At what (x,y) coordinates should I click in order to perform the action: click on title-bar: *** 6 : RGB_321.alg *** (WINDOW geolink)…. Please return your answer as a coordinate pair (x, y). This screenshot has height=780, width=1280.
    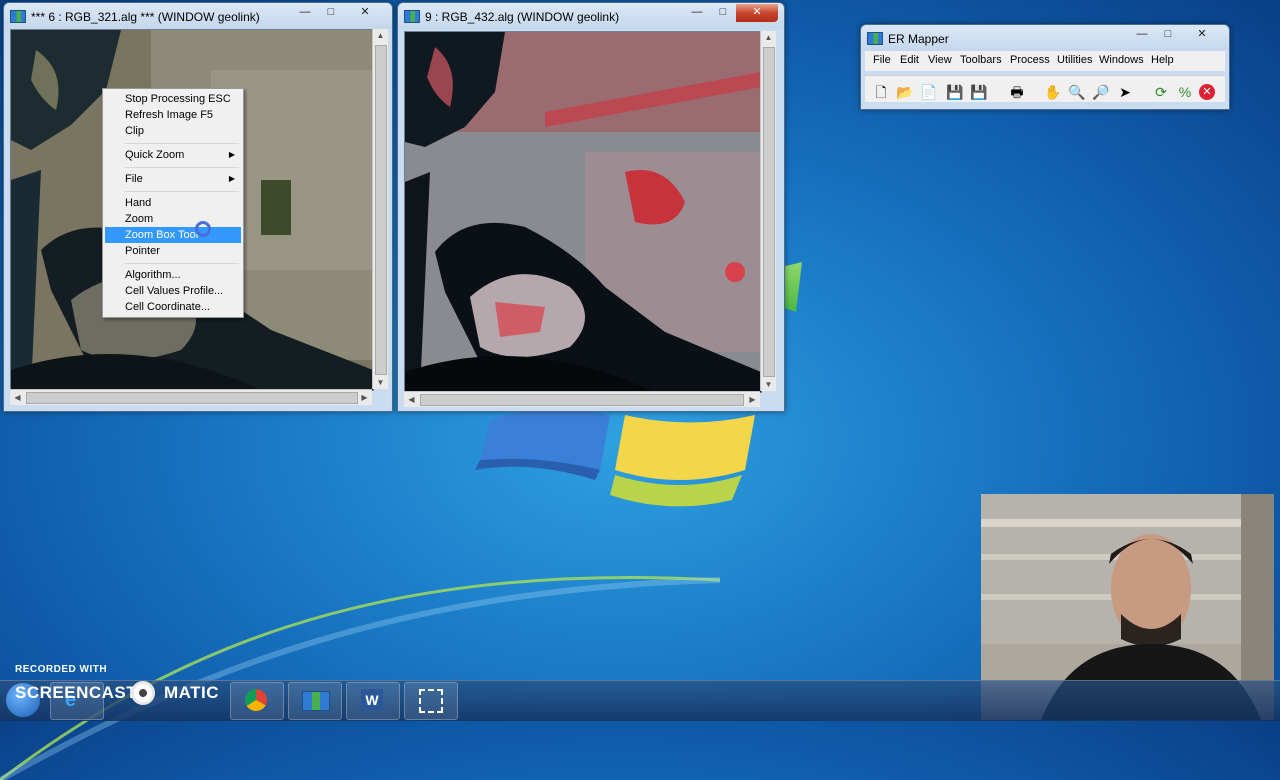
    Looking at the image, I should click on (198, 16).